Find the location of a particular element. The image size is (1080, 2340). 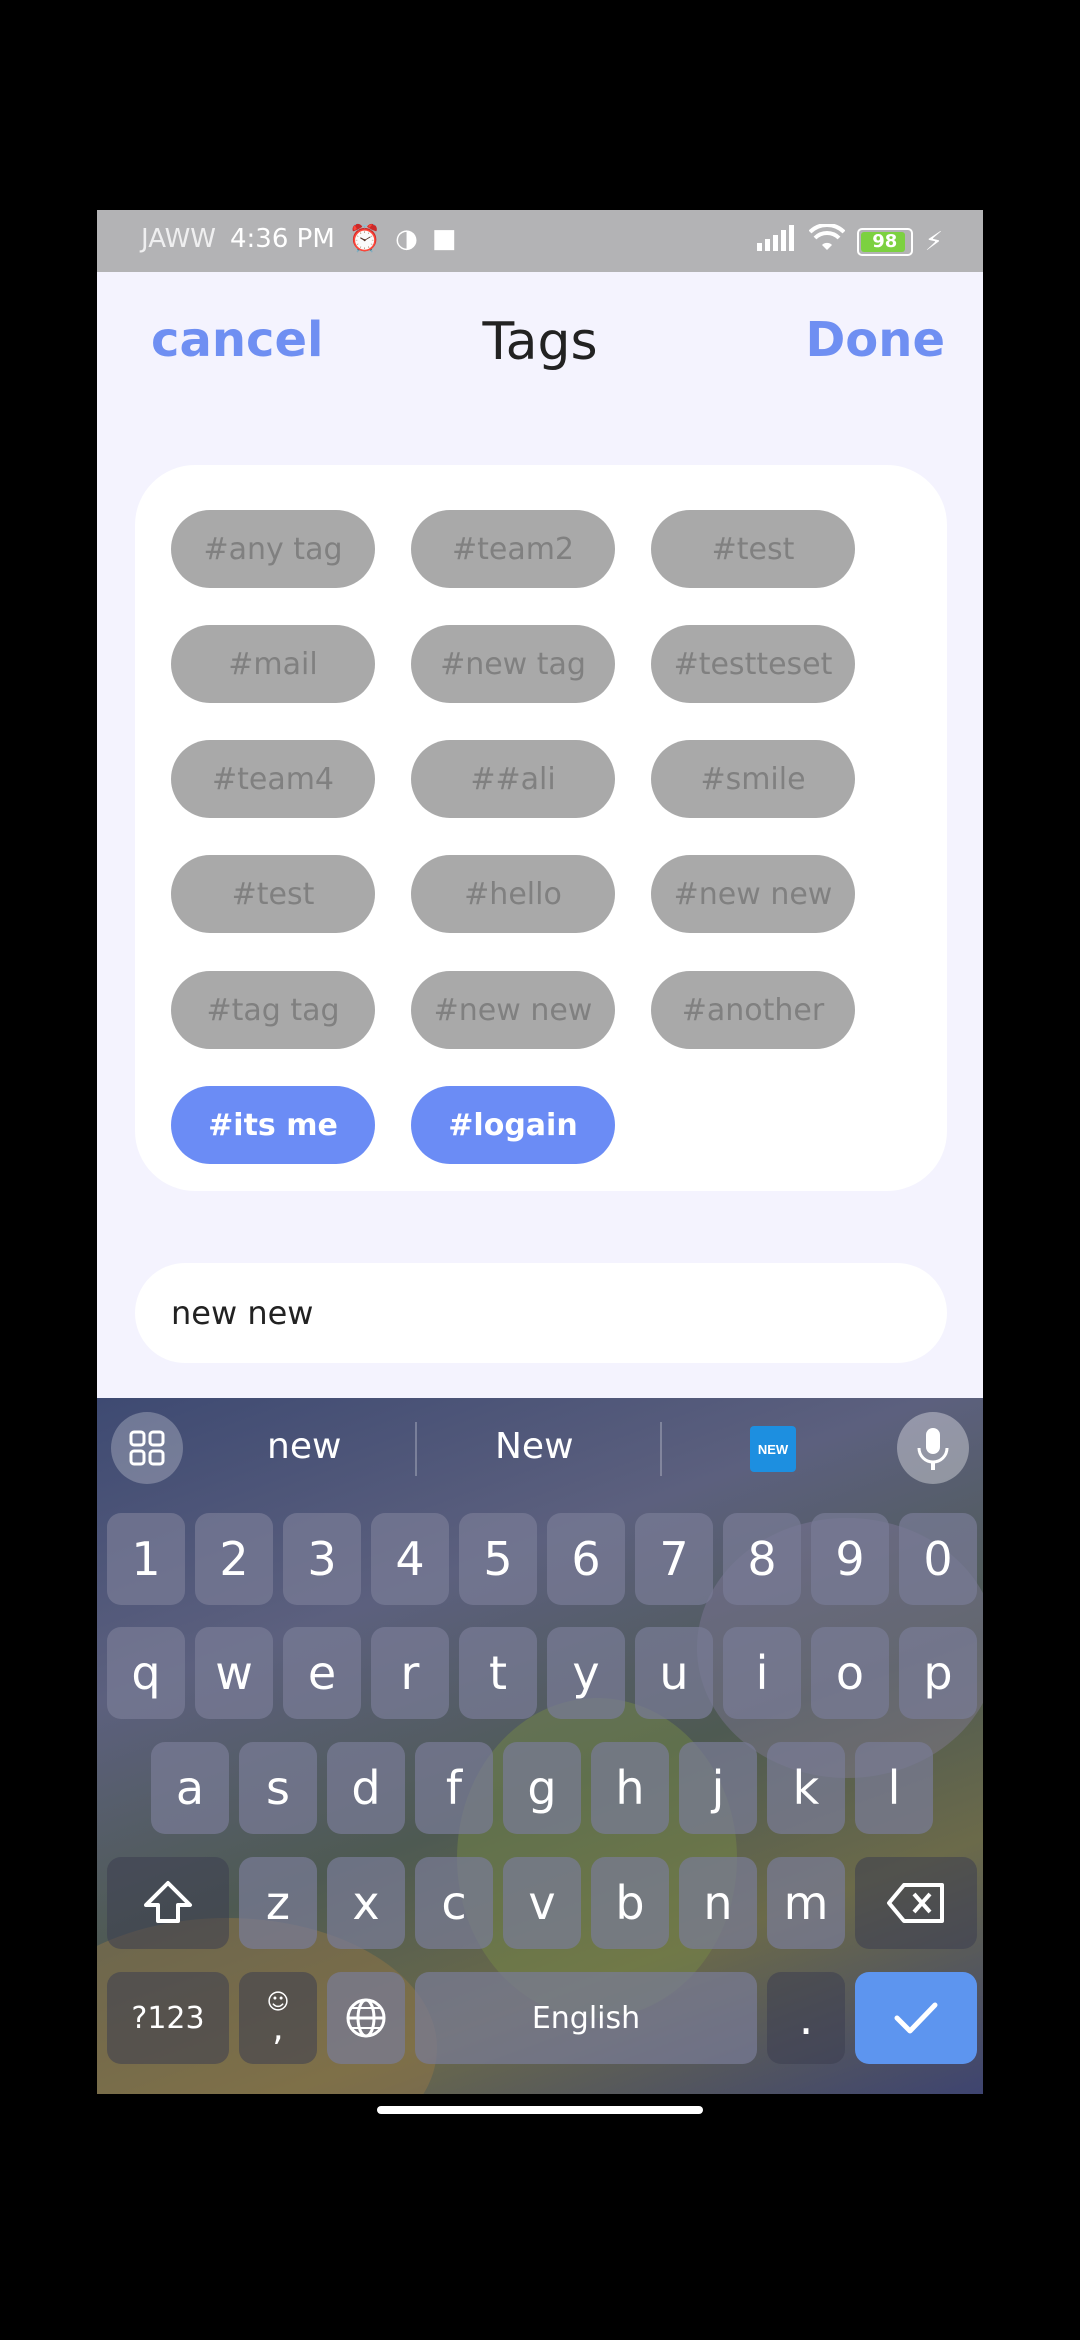

backspace-key is located at coordinates (916, 1903).